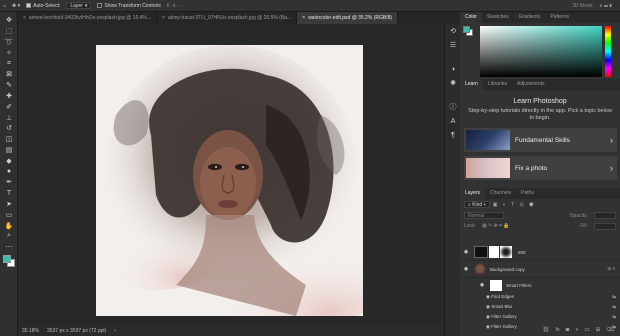 This screenshot has width=620, height=336. I want to click on adjustment-icon: ◑, so click(576, 331).